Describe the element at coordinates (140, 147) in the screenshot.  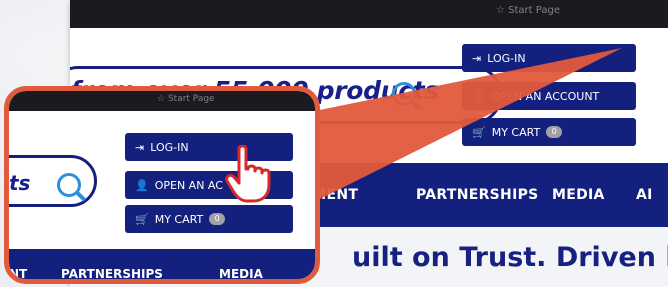
I see `login-arrow-icon: ⇥` at that location.